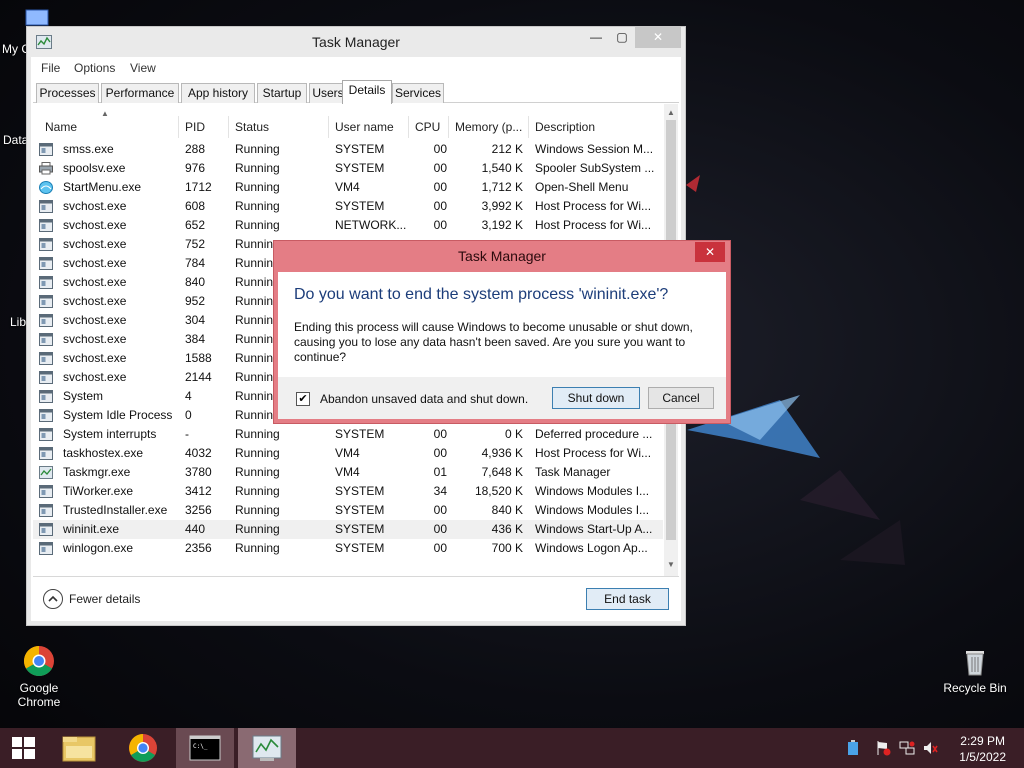 This screenshot has width=1024, height=768. I want to click on tab-app-history: App history, so click(218, 93).